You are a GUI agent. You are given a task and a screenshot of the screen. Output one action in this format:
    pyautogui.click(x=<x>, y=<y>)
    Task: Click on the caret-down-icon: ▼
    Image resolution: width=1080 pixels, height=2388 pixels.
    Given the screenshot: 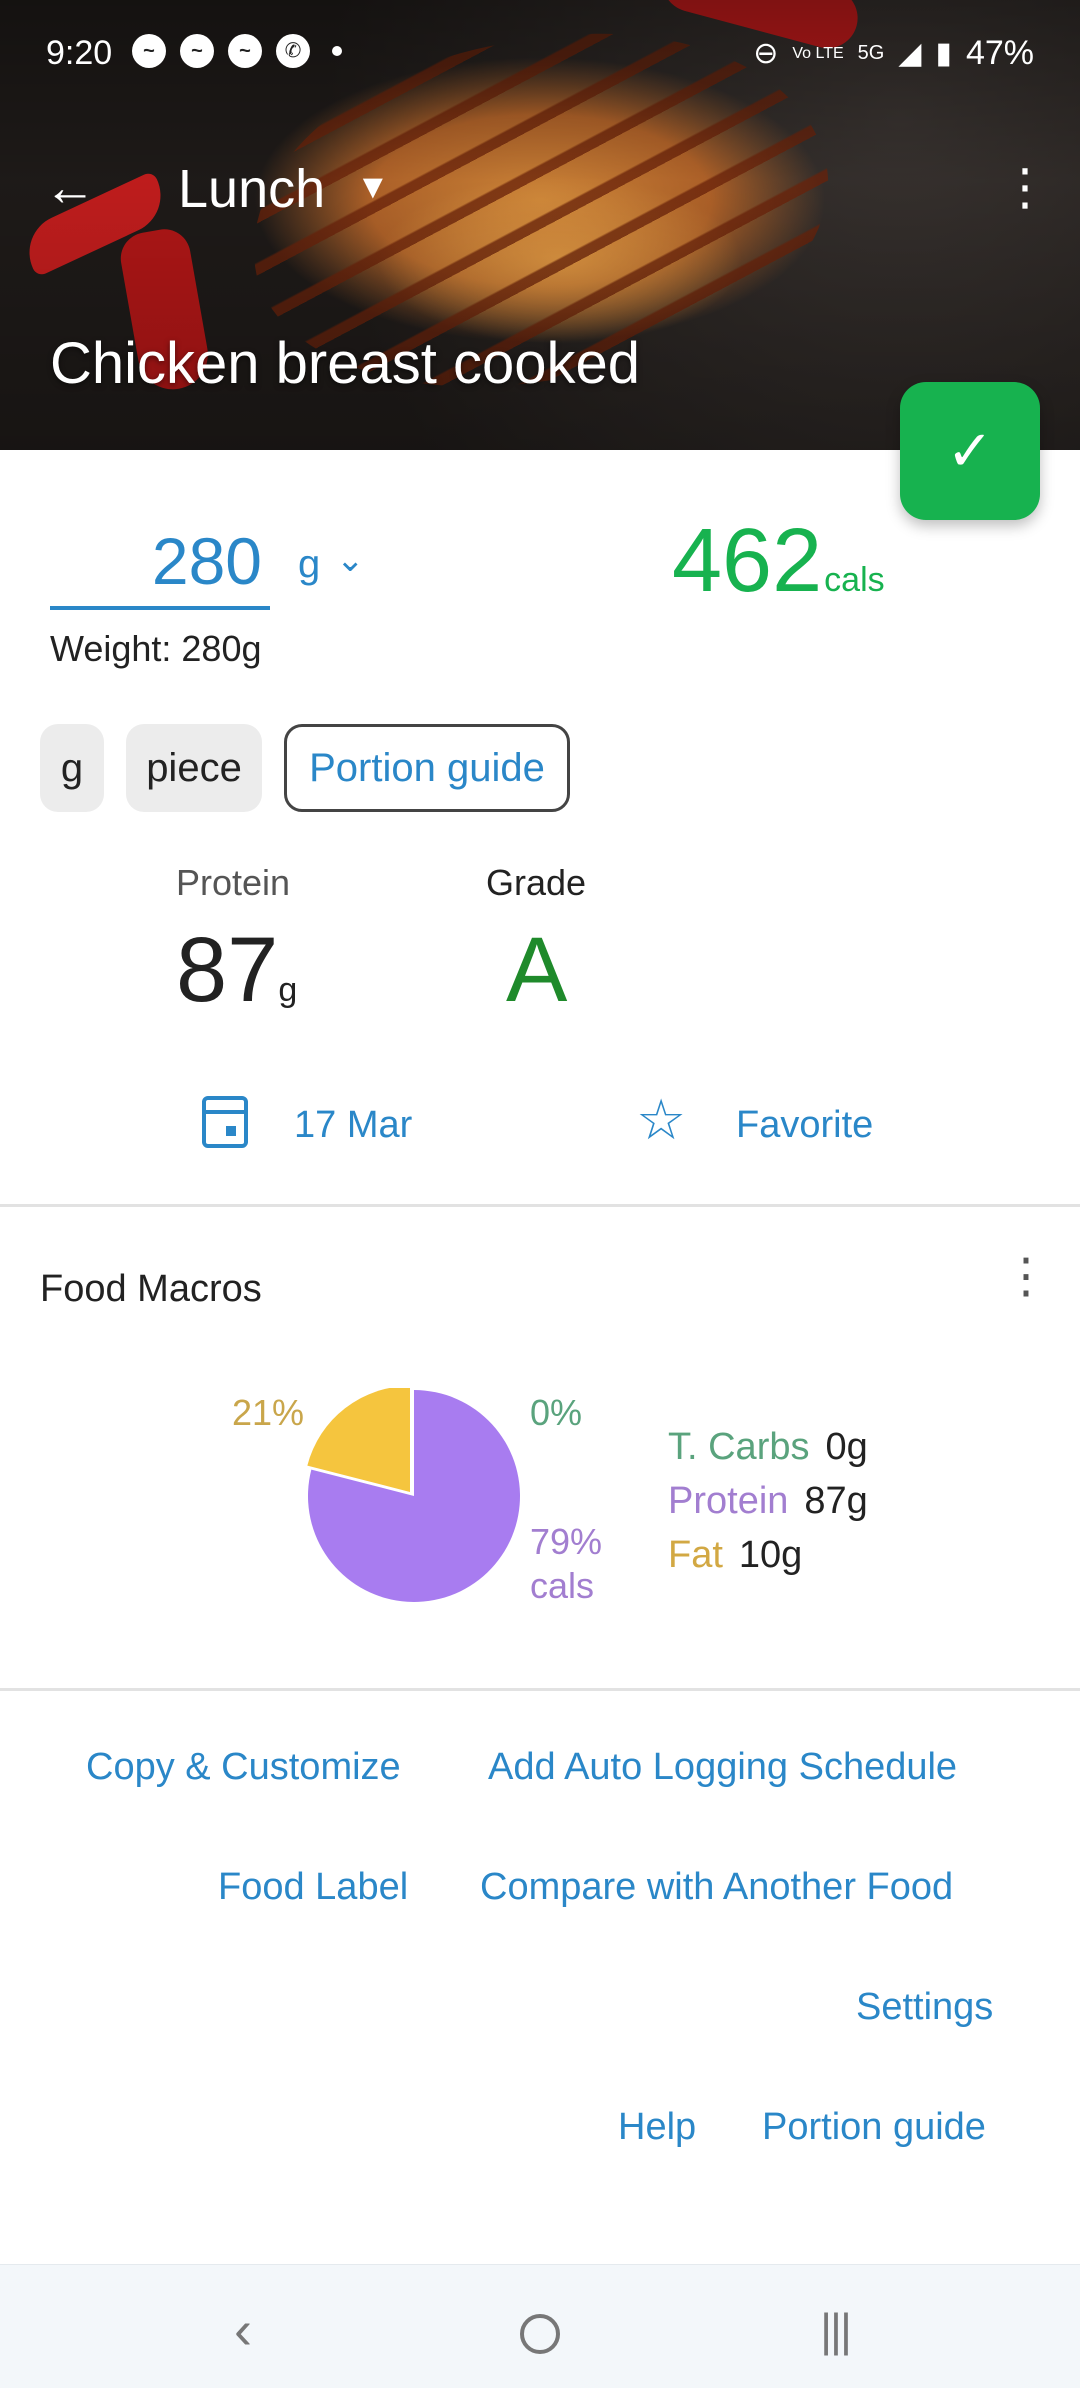 What is the action you would take?
    pyautogui.click(x=373, y=187)
    